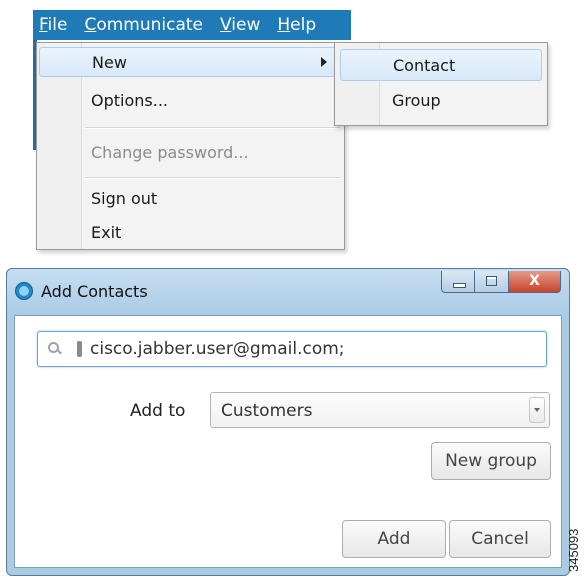 Image resolution: width=588 pixels, height=580 pixels. What do you see at coordinates (190, 232) in the screenshot?
I see `menu-item-exit: Exit` at bounding box center [190, 232].